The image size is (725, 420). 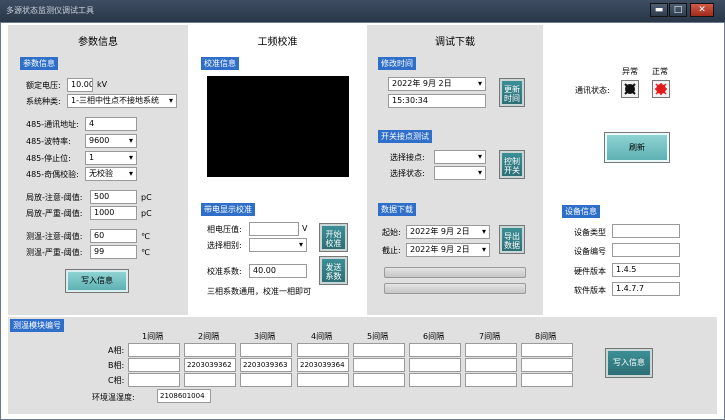 I want to click on start-calib-button: 开始校准, so click(x=333, y=237).